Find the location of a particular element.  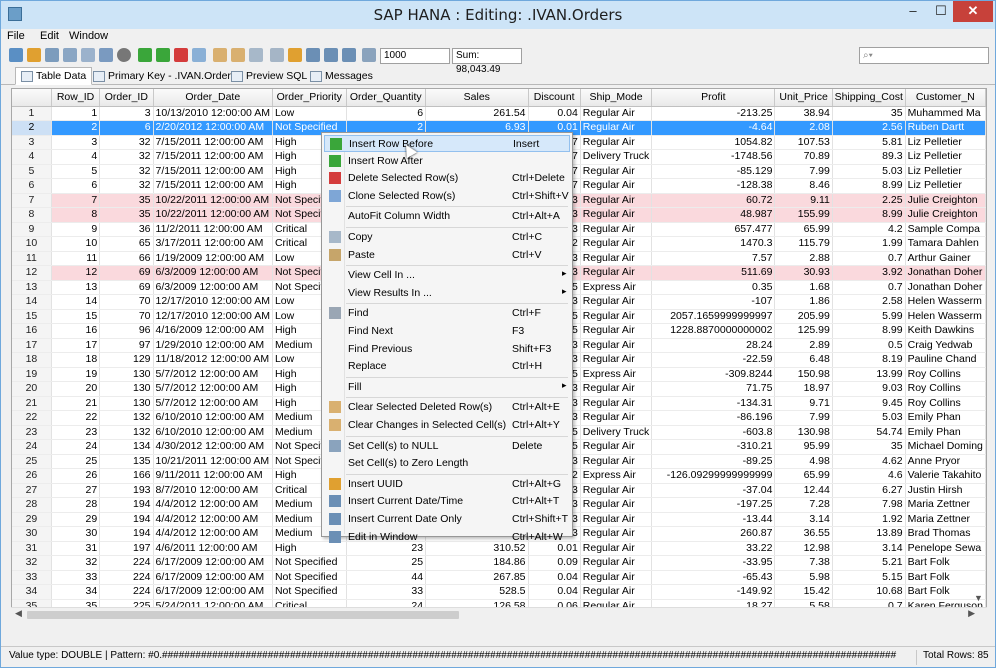

table-cell: 97 is located at coordinates (126, 345).